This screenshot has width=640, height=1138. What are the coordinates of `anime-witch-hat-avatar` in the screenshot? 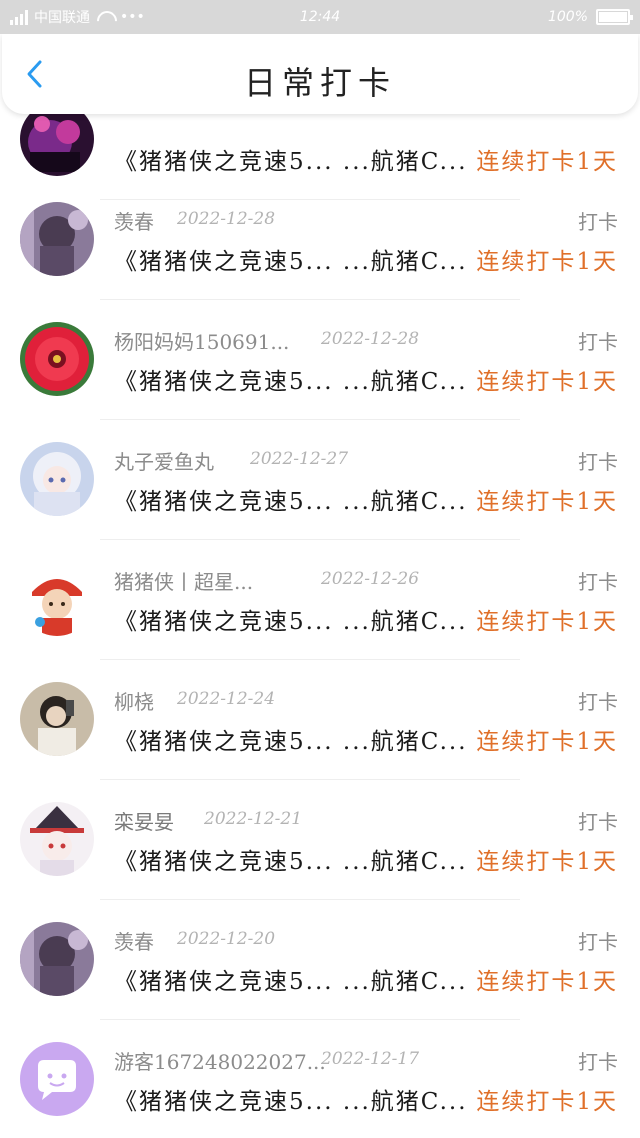 It's located at (57, 839).